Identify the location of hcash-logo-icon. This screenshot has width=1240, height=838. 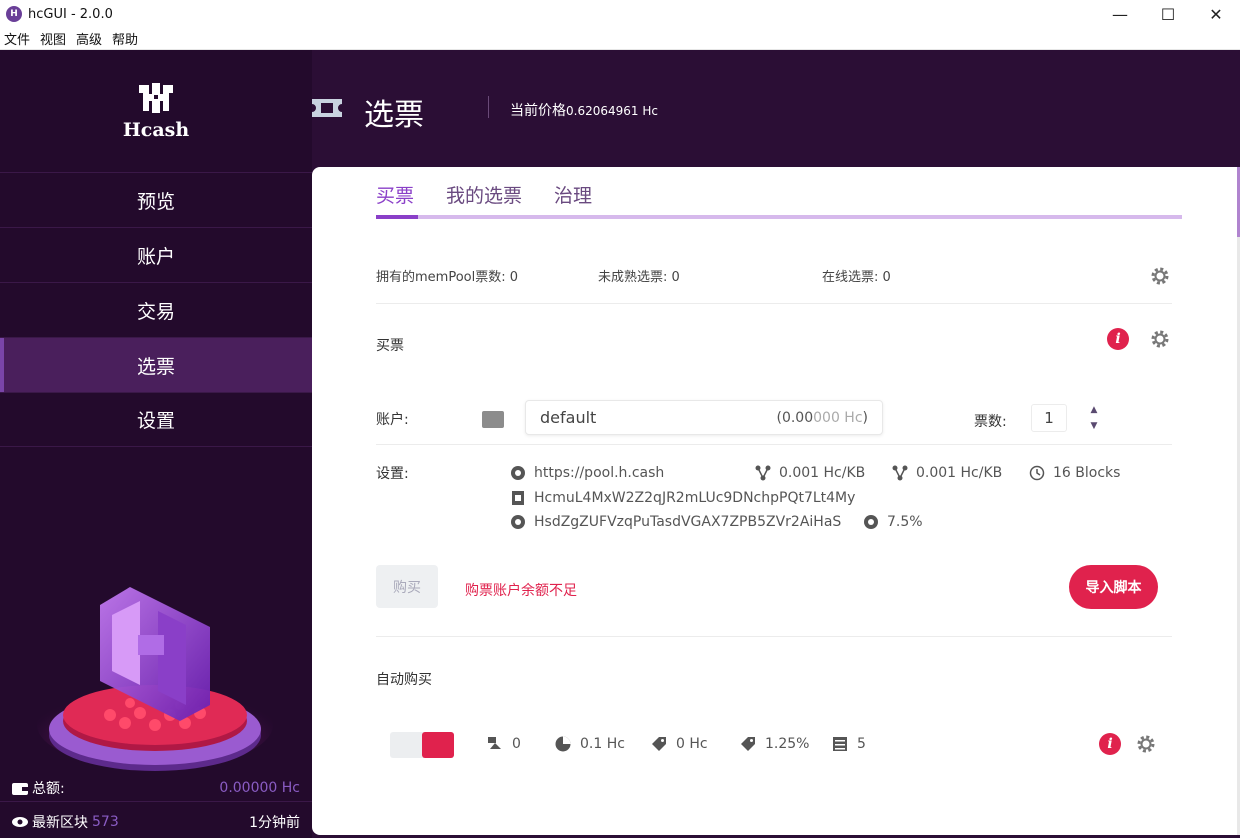
(156, 98).